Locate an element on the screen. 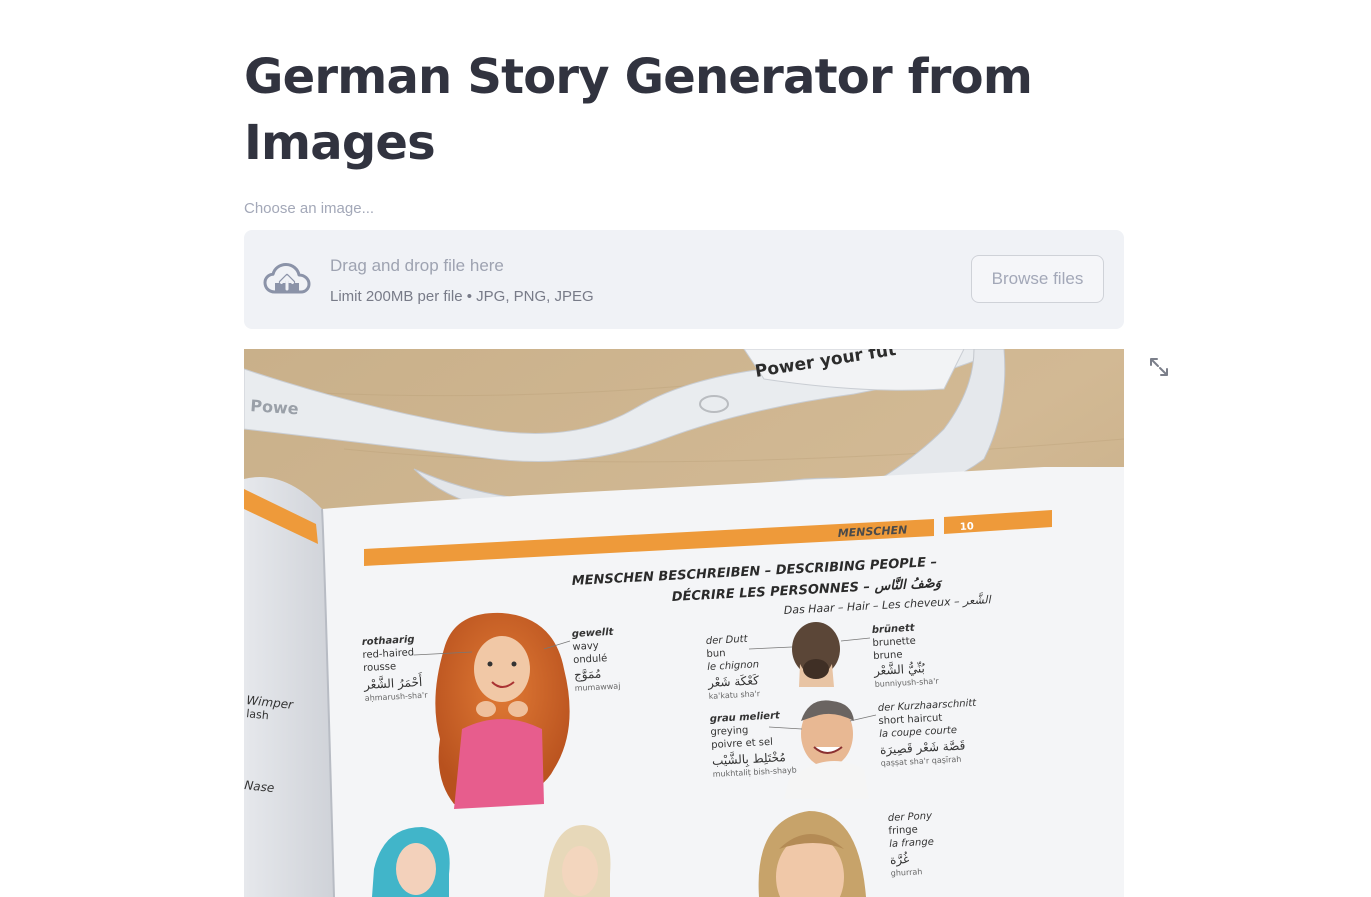 This screenshot has width=1371, height=897. lanyard-text-left: Powe is located at coordinates (275, 407).